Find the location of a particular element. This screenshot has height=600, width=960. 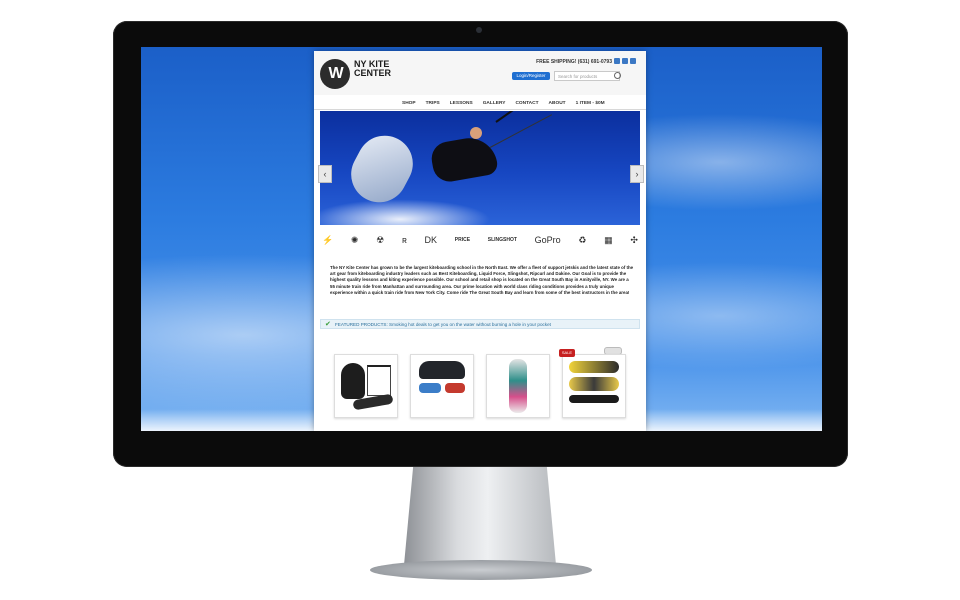

kiteboard-image is located at coordinates (382, 169).